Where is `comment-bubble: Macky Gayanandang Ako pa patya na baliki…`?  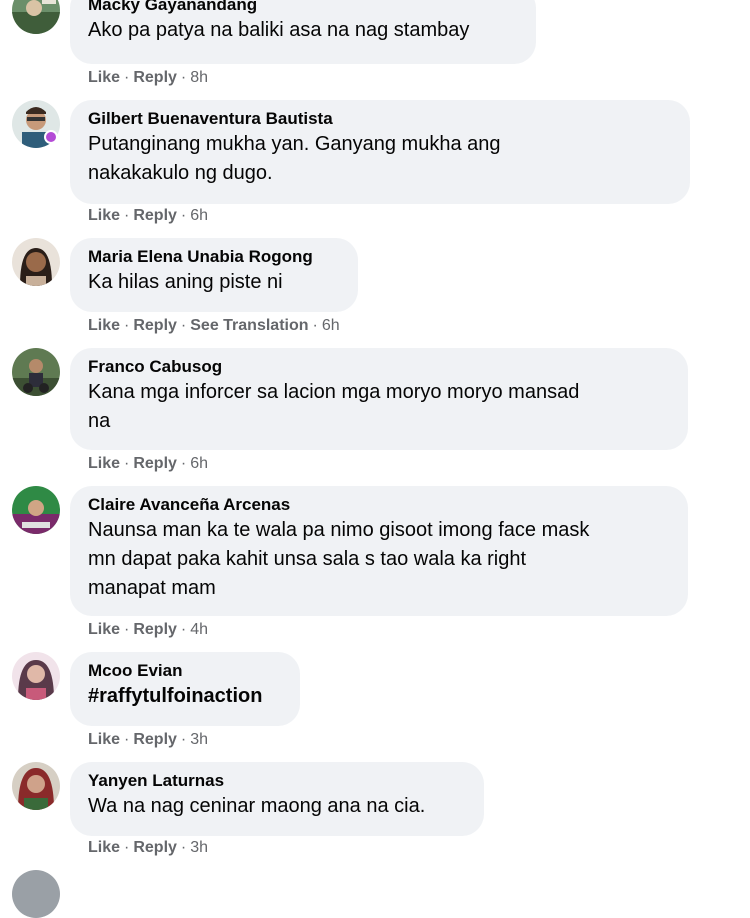 comment-bubble: Macky Gayanandang Ako pa patya na baliki… is located at coordinates (303, 32).